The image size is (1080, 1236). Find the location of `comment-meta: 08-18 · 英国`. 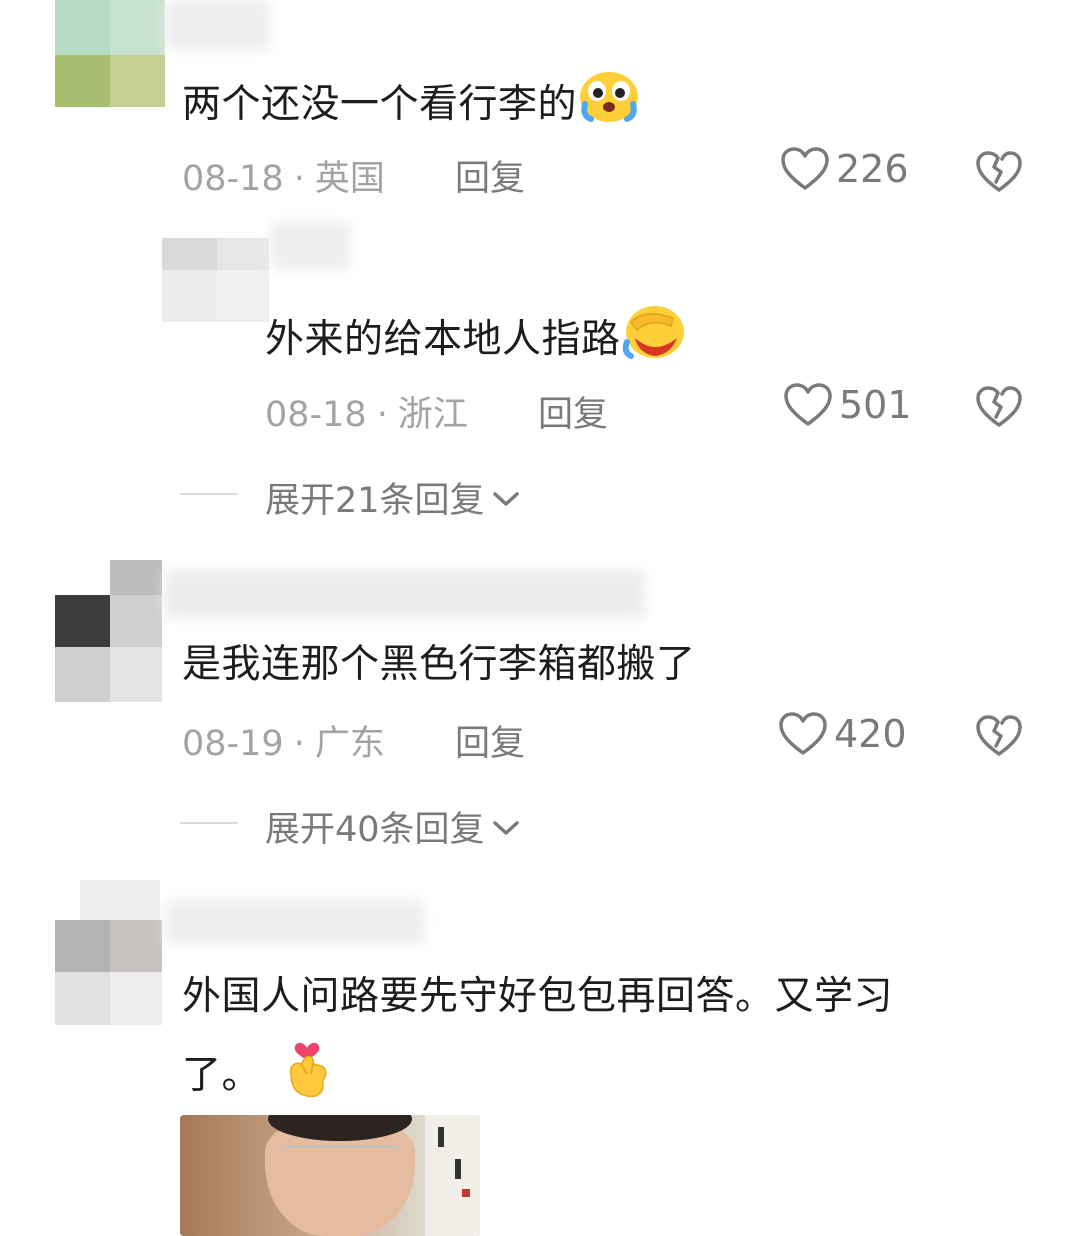

comment-meta: 08-18 · 英国 is located at coordinates (283, 179).